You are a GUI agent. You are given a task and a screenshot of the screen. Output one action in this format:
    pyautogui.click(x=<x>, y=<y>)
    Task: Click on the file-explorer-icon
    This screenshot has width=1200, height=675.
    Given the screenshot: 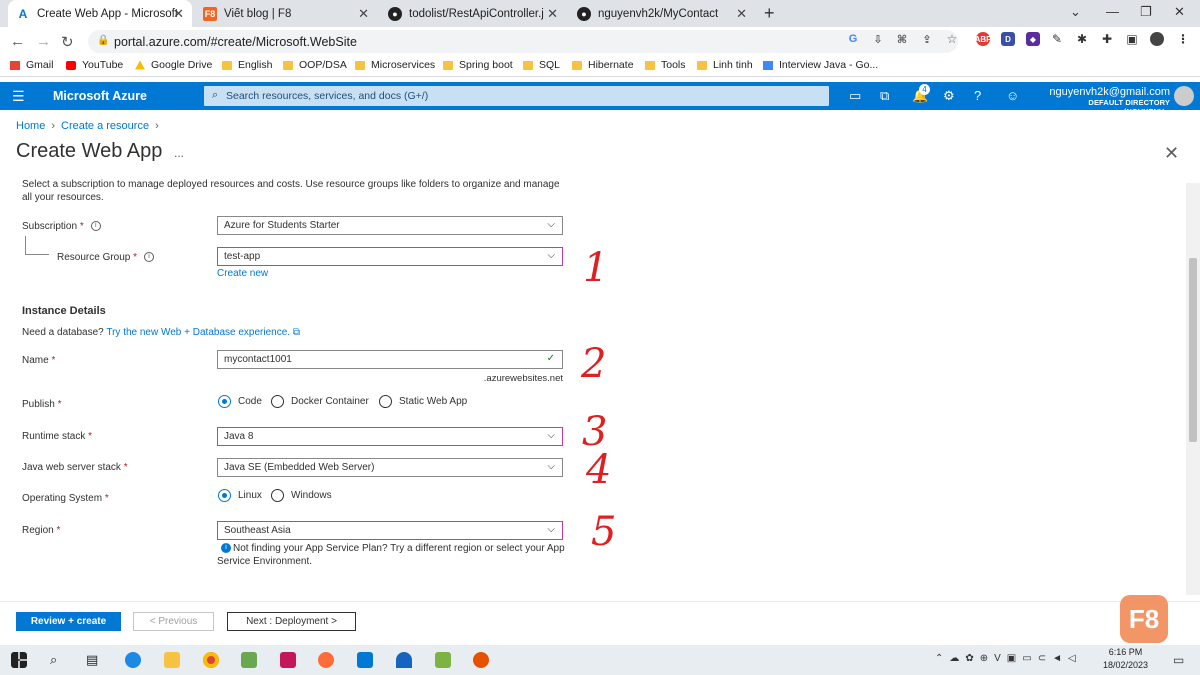 What is the action you would take?
    pyautogui.click(x=172, y=660)
    